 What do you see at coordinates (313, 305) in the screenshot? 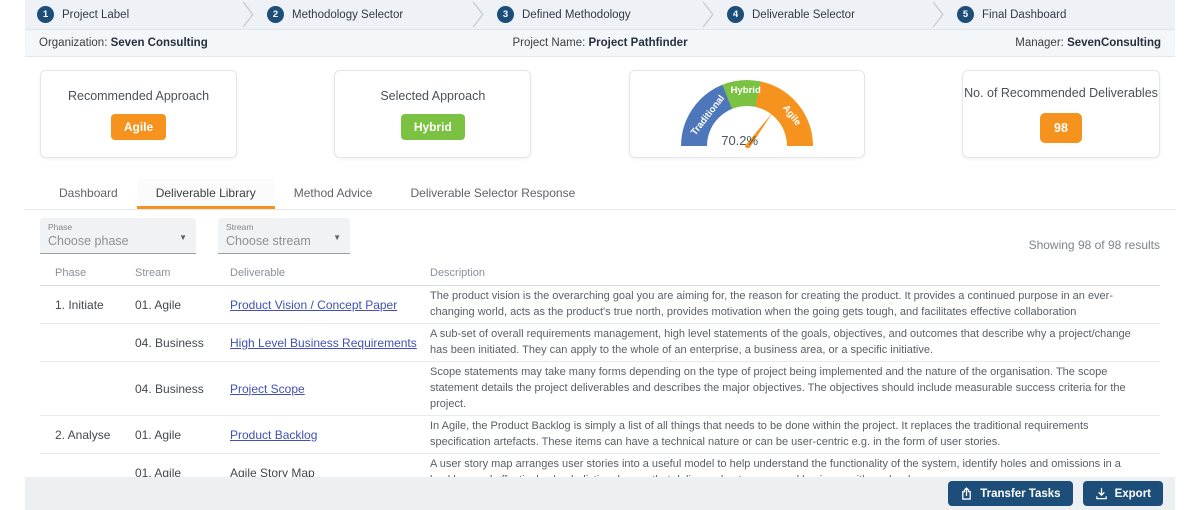
I see `deliverable-link: Product Vision / Concept Paper` at bounding box center [313, 305].